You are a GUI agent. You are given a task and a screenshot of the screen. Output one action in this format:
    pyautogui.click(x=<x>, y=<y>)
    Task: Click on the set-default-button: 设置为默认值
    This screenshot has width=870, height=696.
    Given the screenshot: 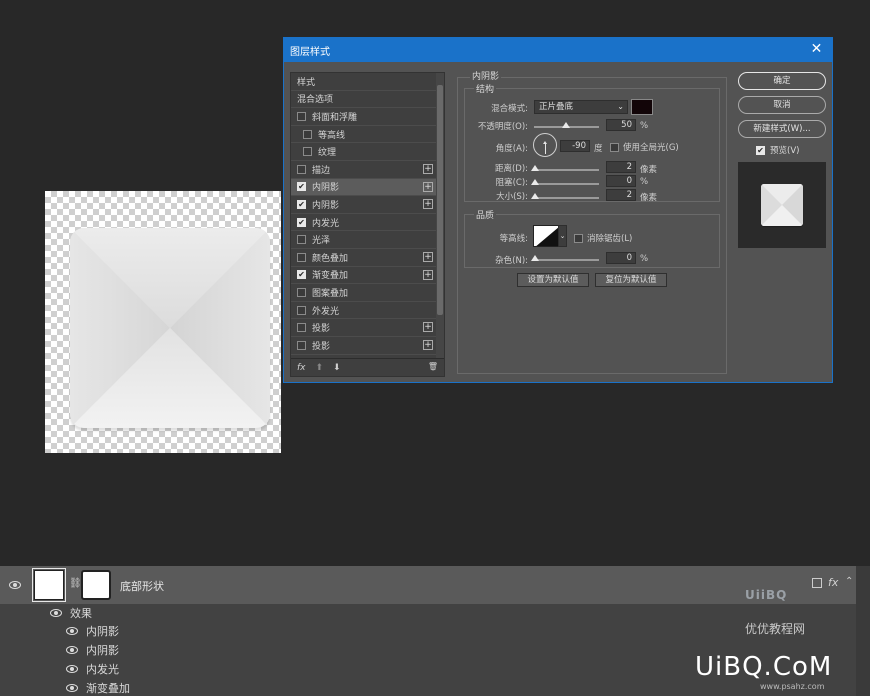 What is the action you would take?
    pyautogui.click(x=553, y=280)
    